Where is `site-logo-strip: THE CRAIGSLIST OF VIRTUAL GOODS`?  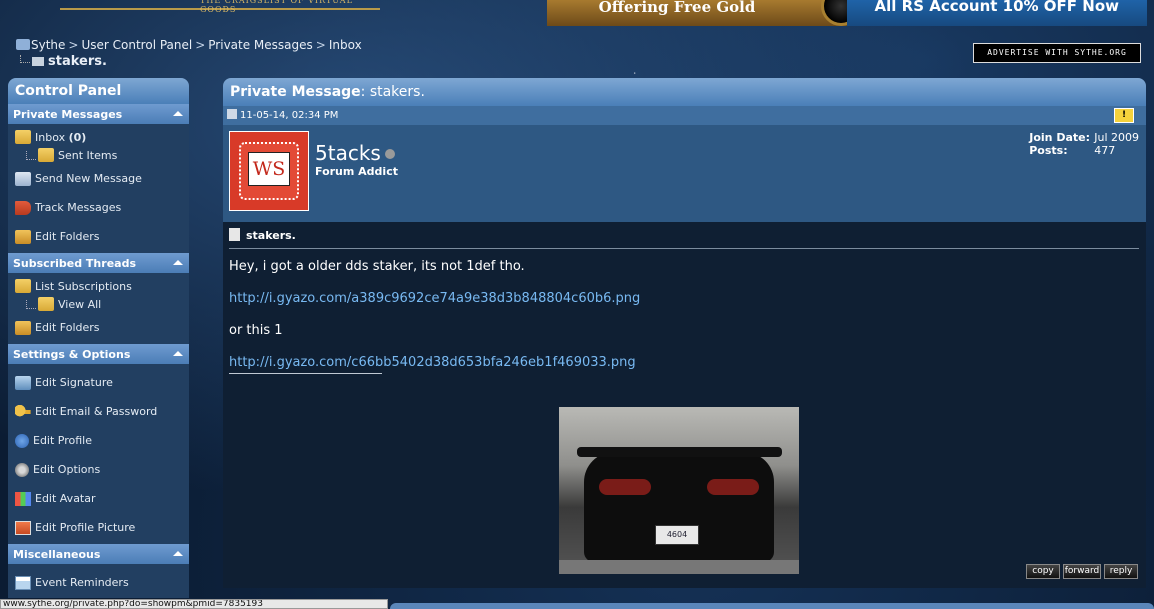 site-logo-strip: THE CRAIGSLIST OF VIRTUAL GOODS is located at coordinates (220, 7).